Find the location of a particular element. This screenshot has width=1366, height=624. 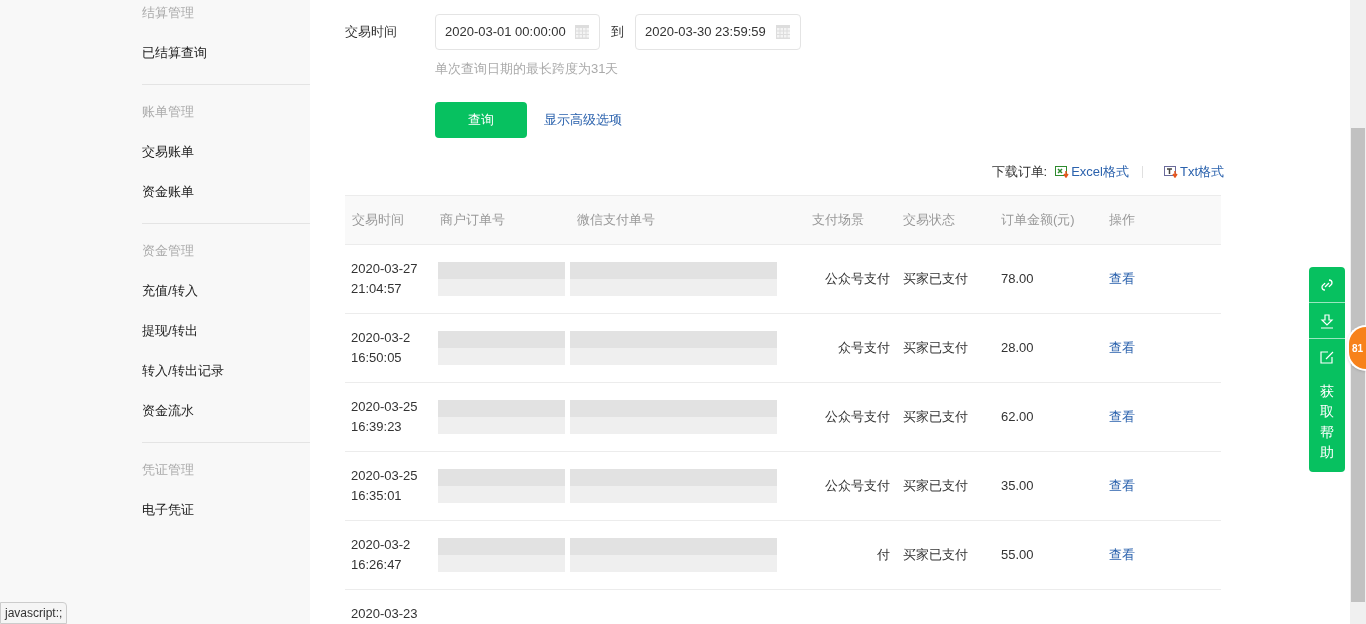

edit-icon is located at coordinates (1327, 357).